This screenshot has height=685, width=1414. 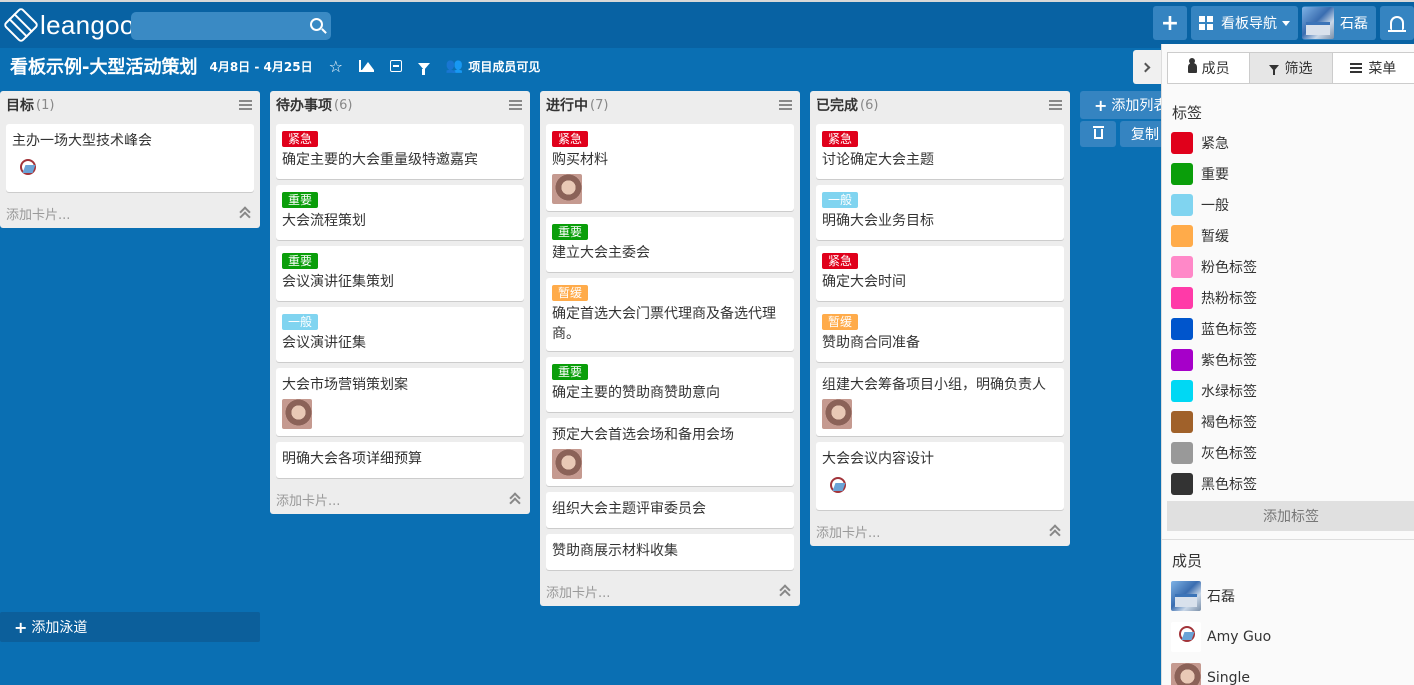 I want to click on search-icon, so click(x=316, y=24).